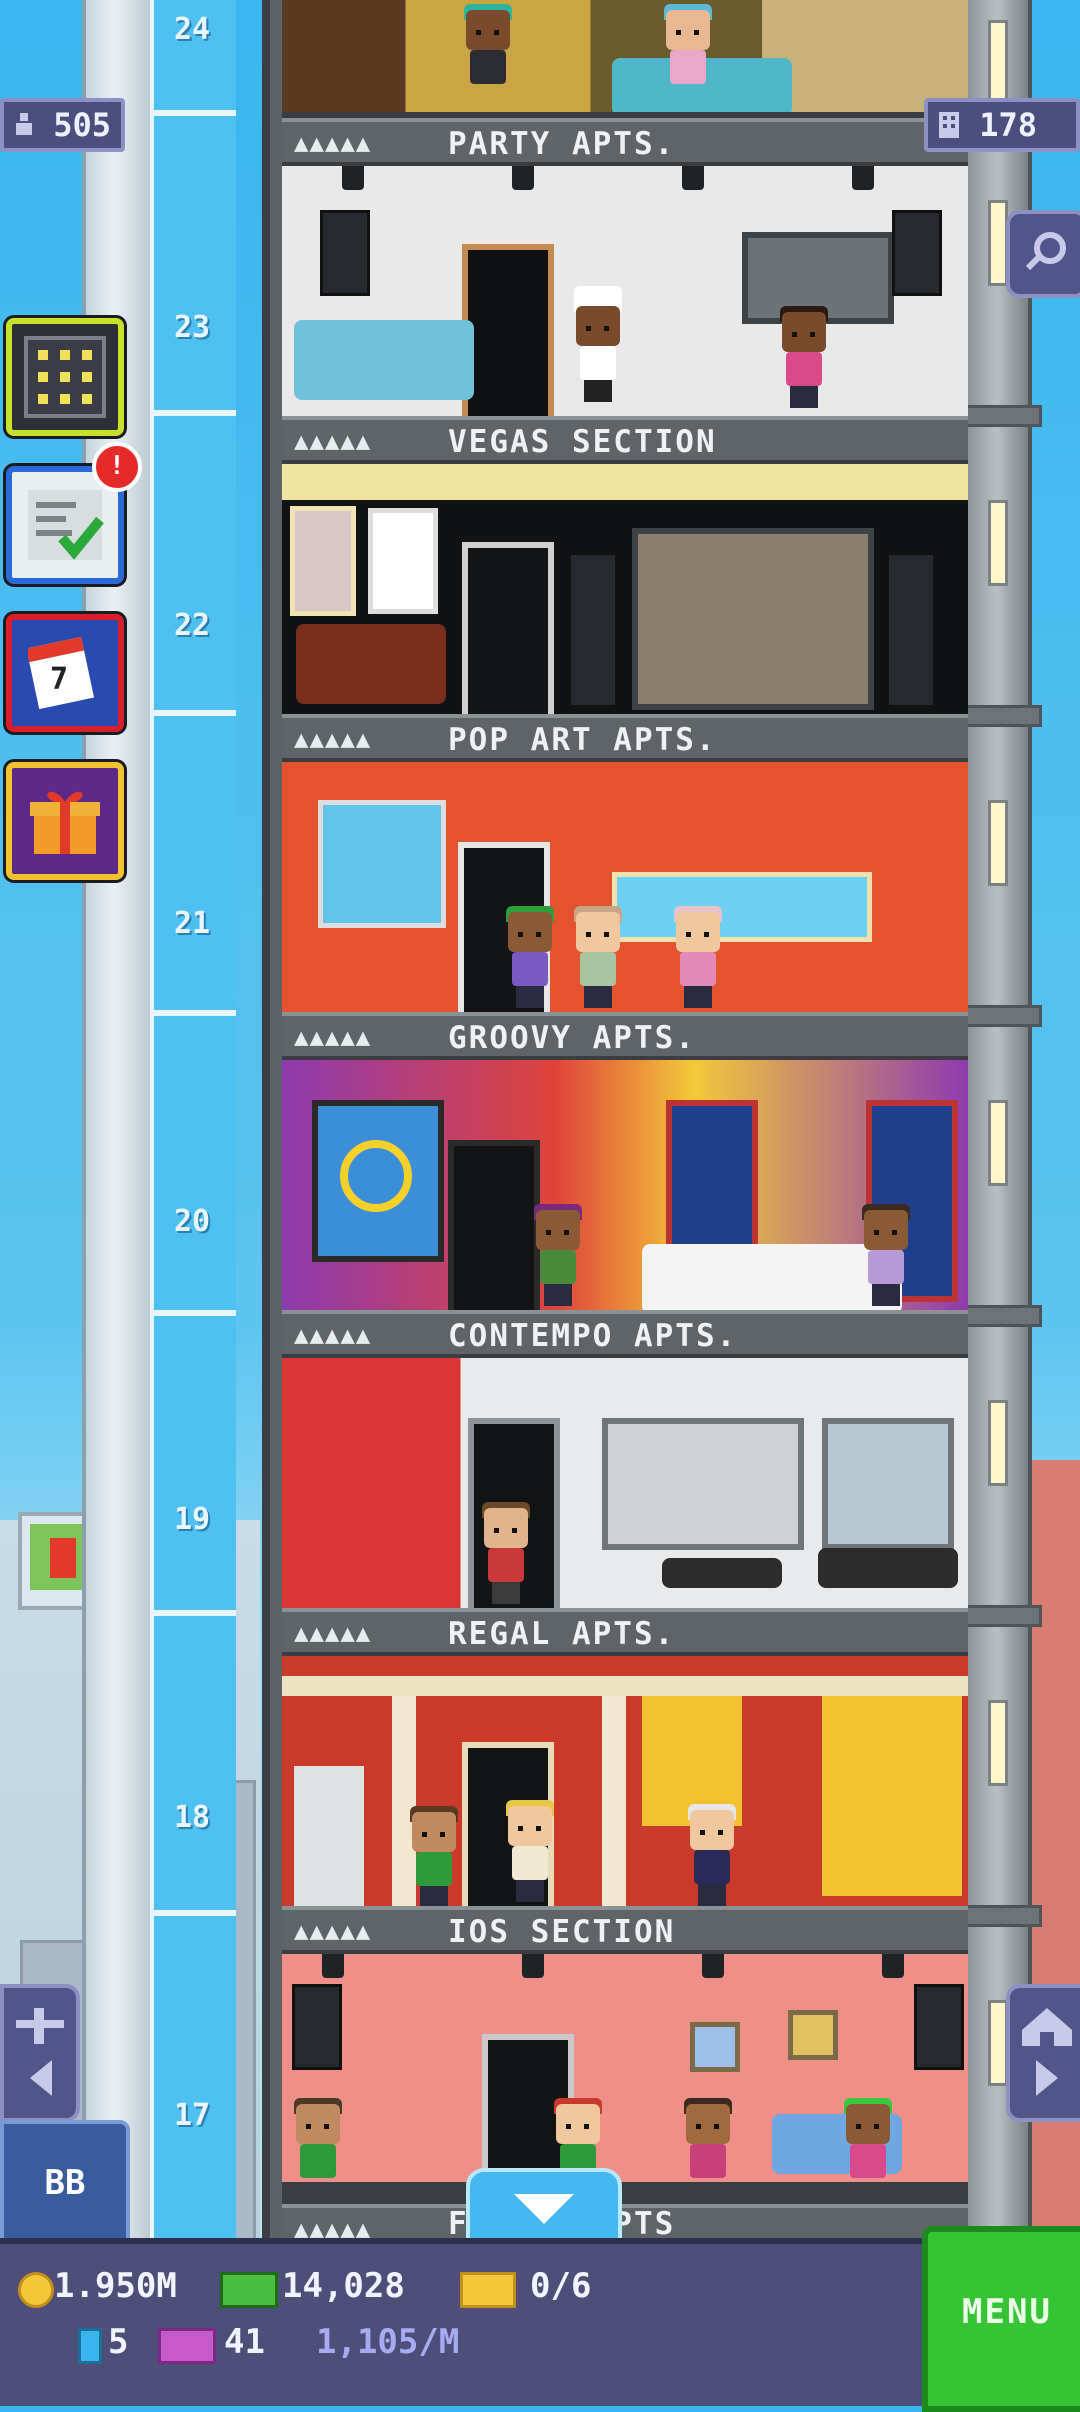 The width and height of the screenshot is (1080, 2412). Describe the element at coordinates (36, 2290) in the screenshot. I see `coin-icon` at that location.